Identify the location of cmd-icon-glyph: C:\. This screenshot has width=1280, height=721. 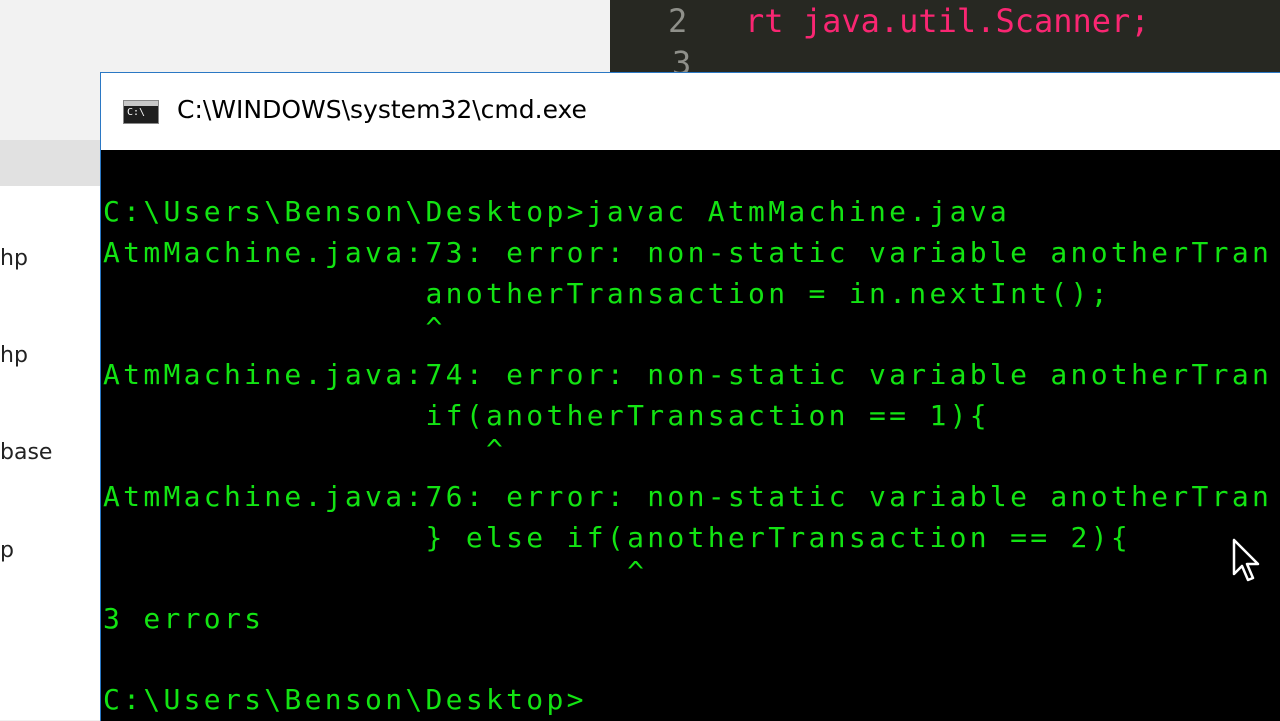
(136, 112).